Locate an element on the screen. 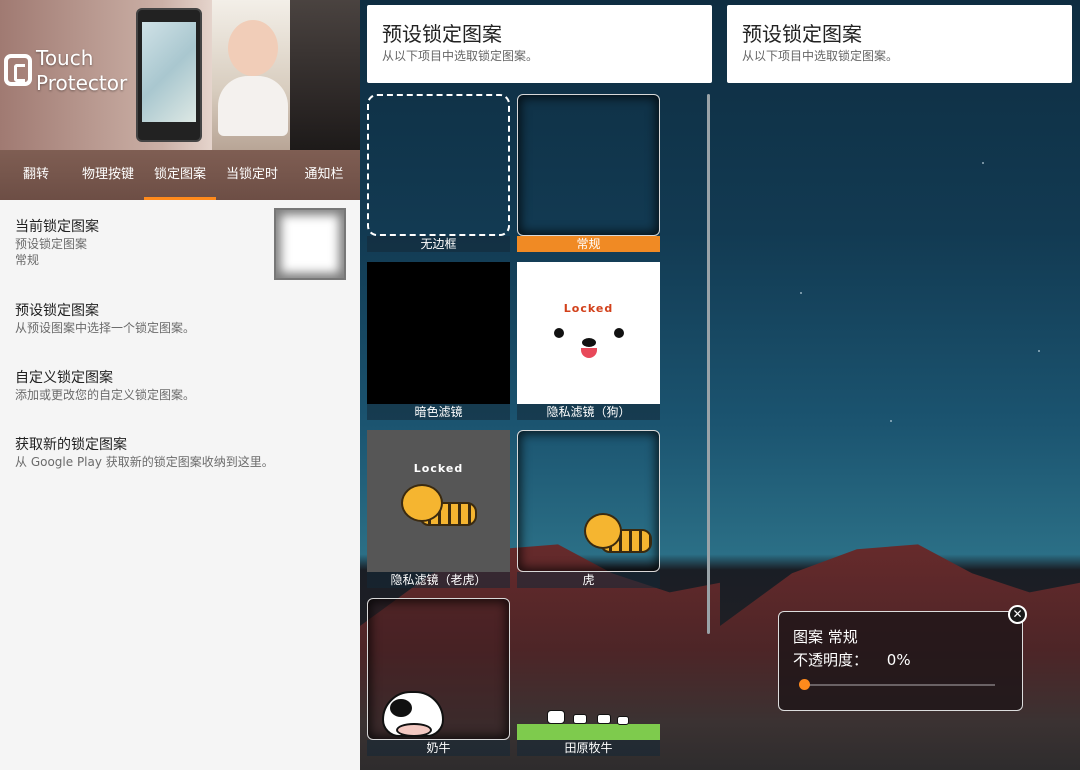 The width and height of the screenshot is (1080, 770). tab-when-locked: 当锁定时 is located at coordinates (252, 175).